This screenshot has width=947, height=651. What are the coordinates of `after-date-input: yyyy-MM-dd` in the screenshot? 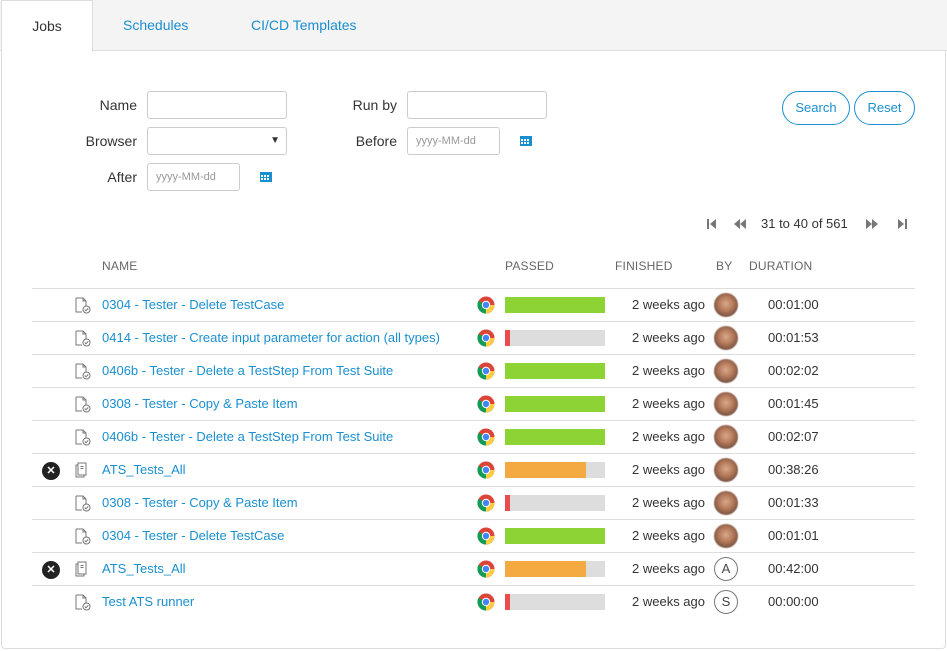 It's located at (193, 177).